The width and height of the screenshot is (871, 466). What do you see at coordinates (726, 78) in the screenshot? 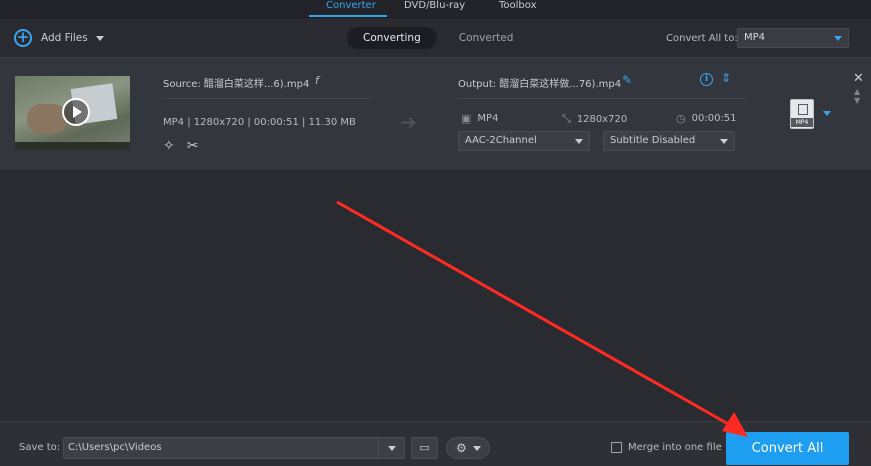
I see `adjust-icon: ⇕` at bounding box center [726, 78].